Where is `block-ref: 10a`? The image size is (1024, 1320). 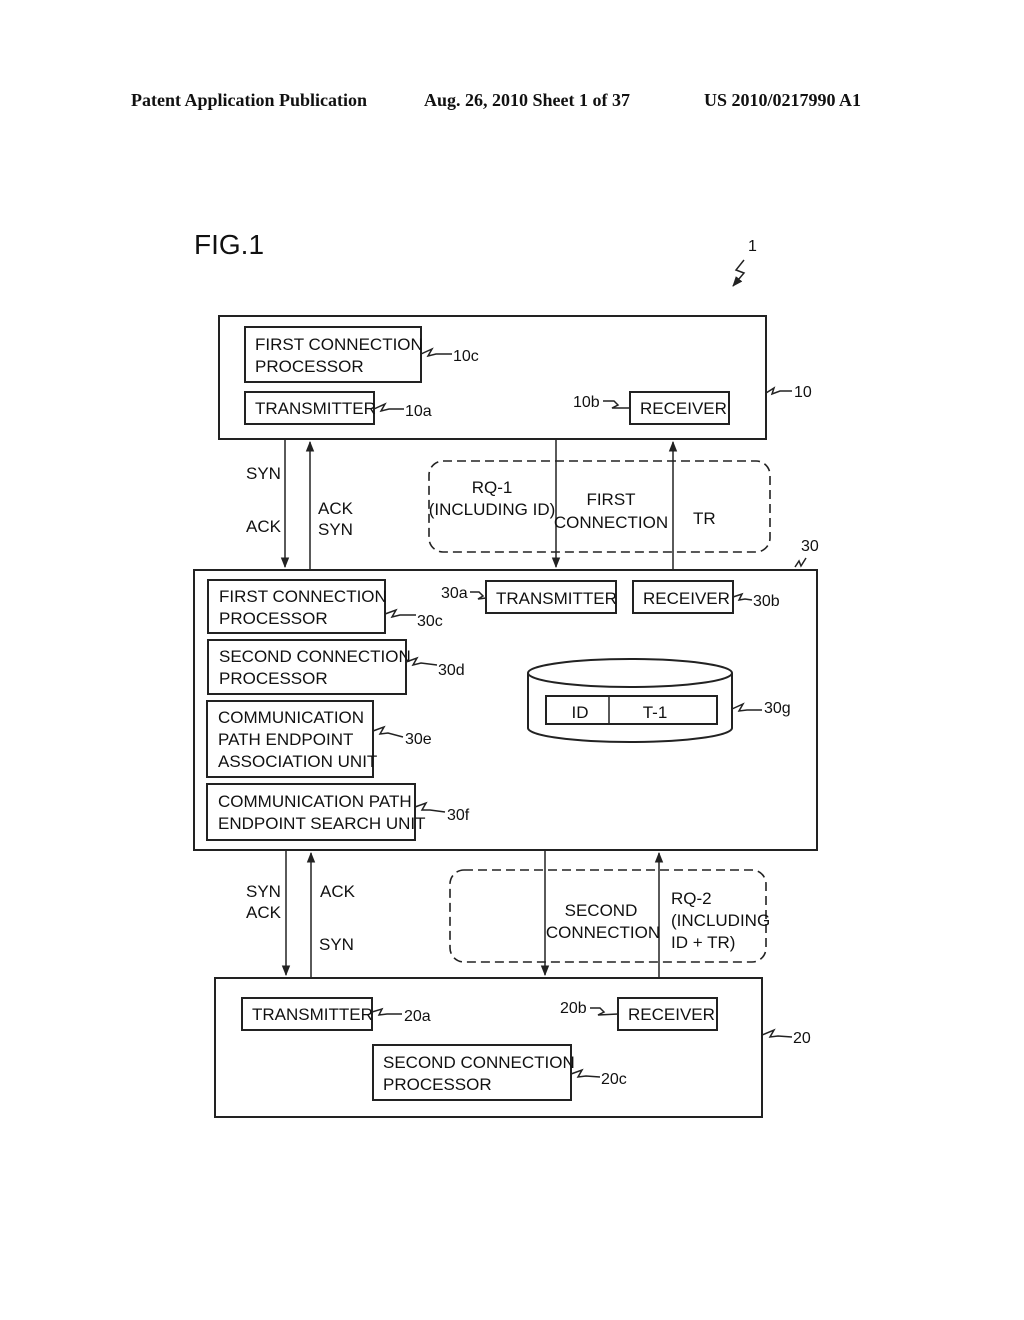
block-ref: 10a is located at coordinates (418, 411).